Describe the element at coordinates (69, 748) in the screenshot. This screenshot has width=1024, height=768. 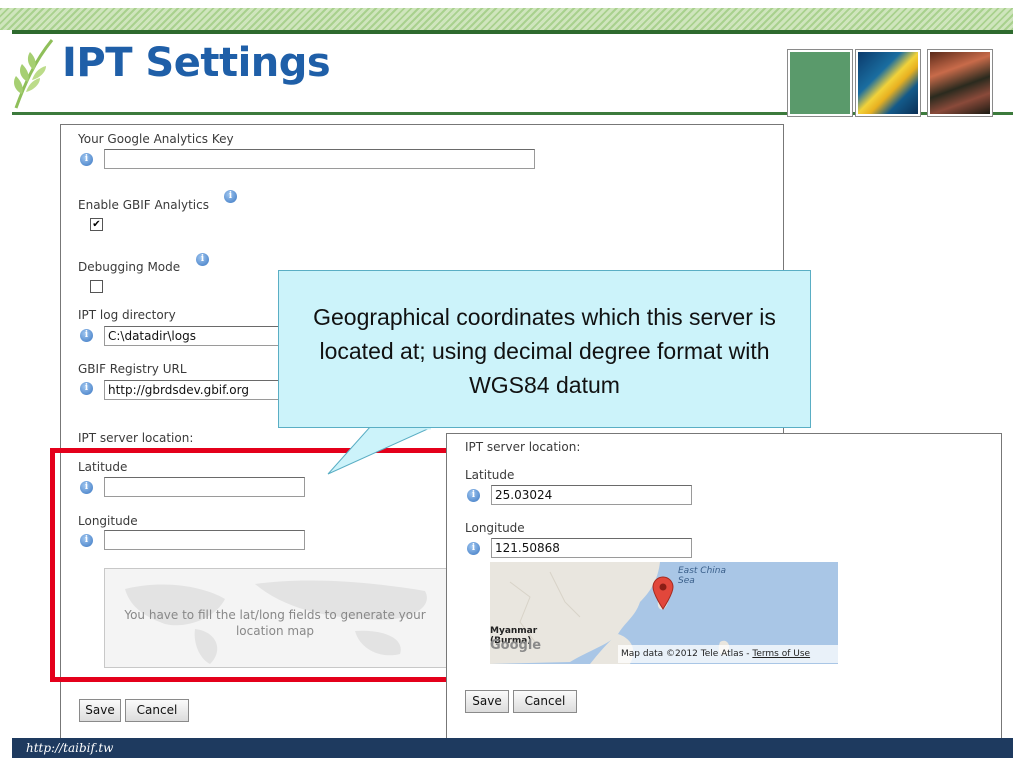
I see `footer-url: http://taibif.tw` at that location.